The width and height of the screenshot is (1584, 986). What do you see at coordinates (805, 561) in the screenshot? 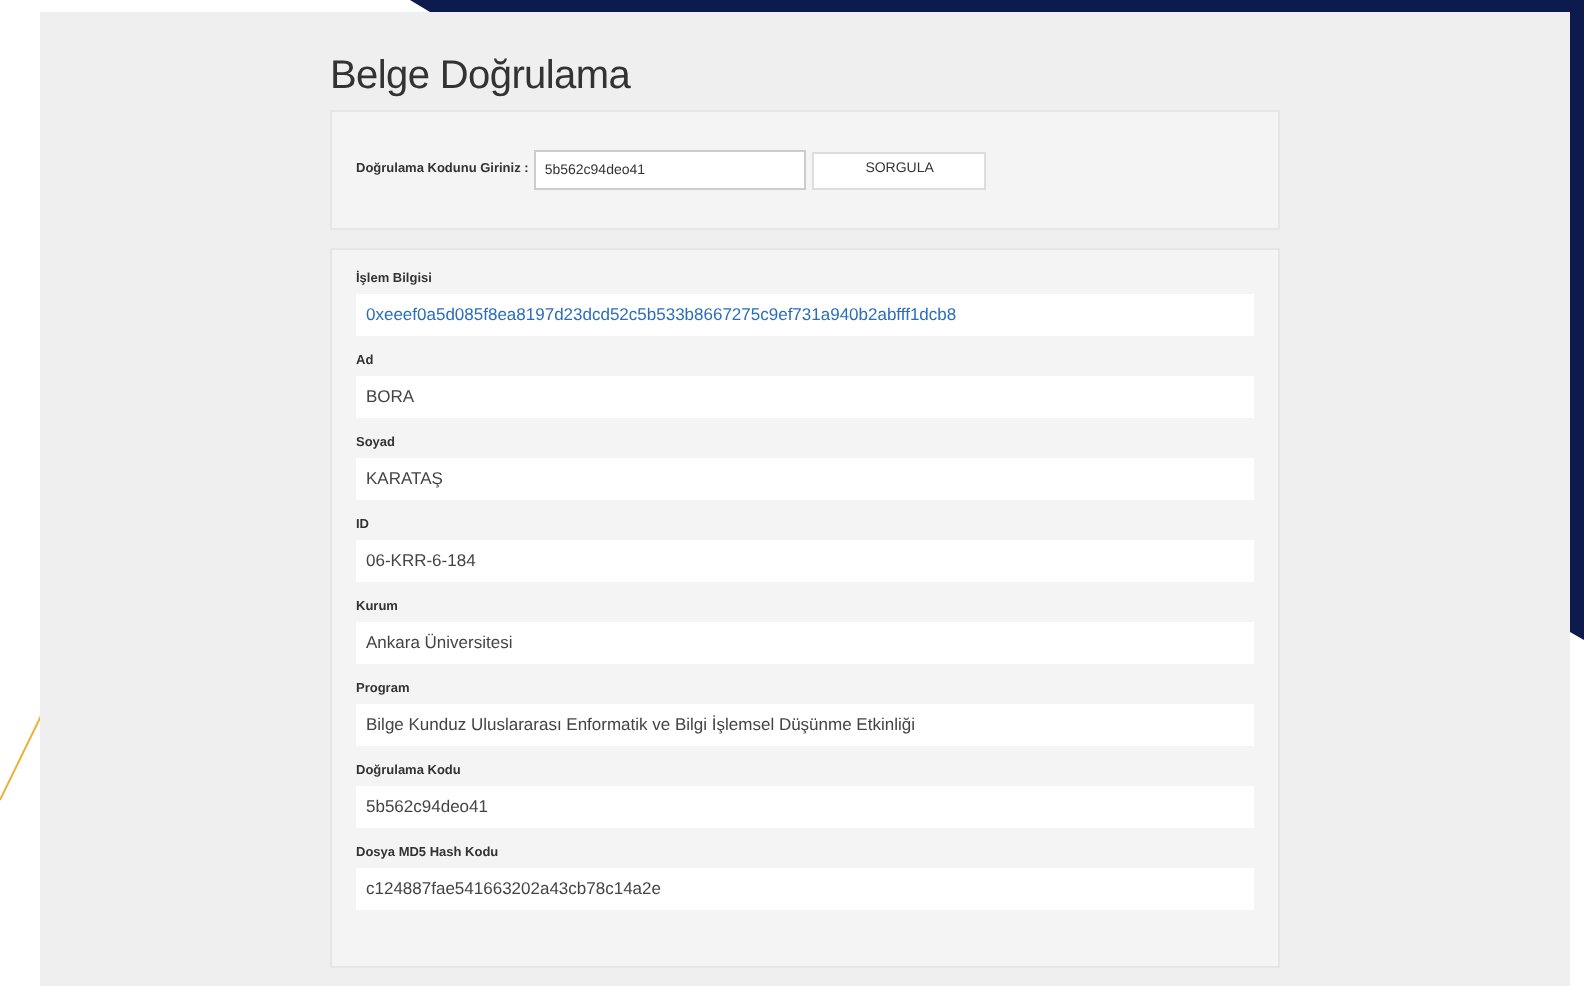
I see `field-value: 06-KRR-6-184` at bounding box center [805, 561].